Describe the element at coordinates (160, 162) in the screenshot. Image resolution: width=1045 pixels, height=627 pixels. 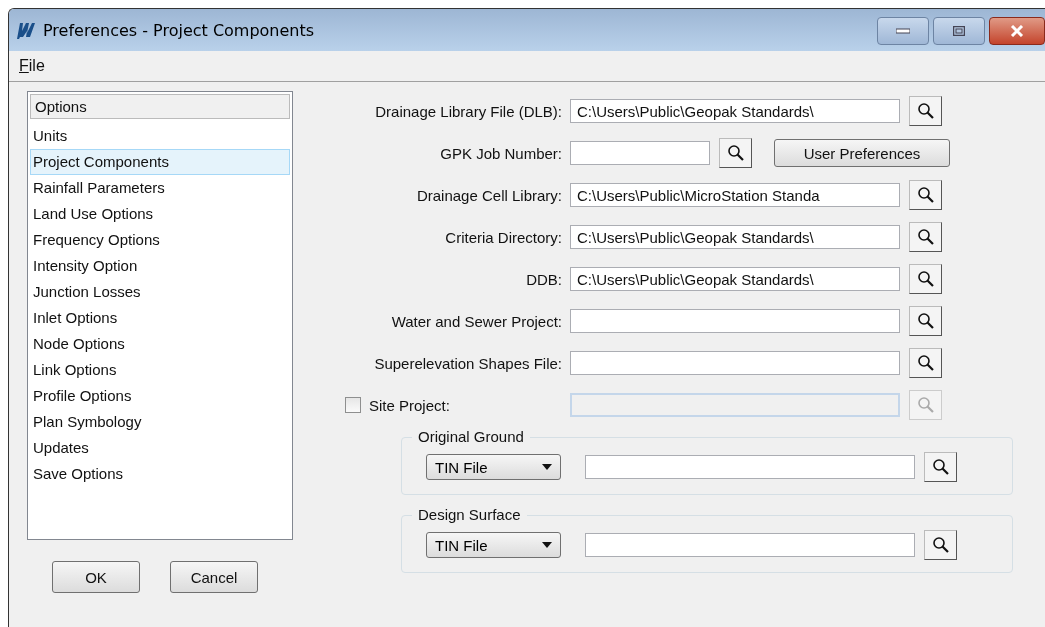
I see `list-item: Project Components` at that location.